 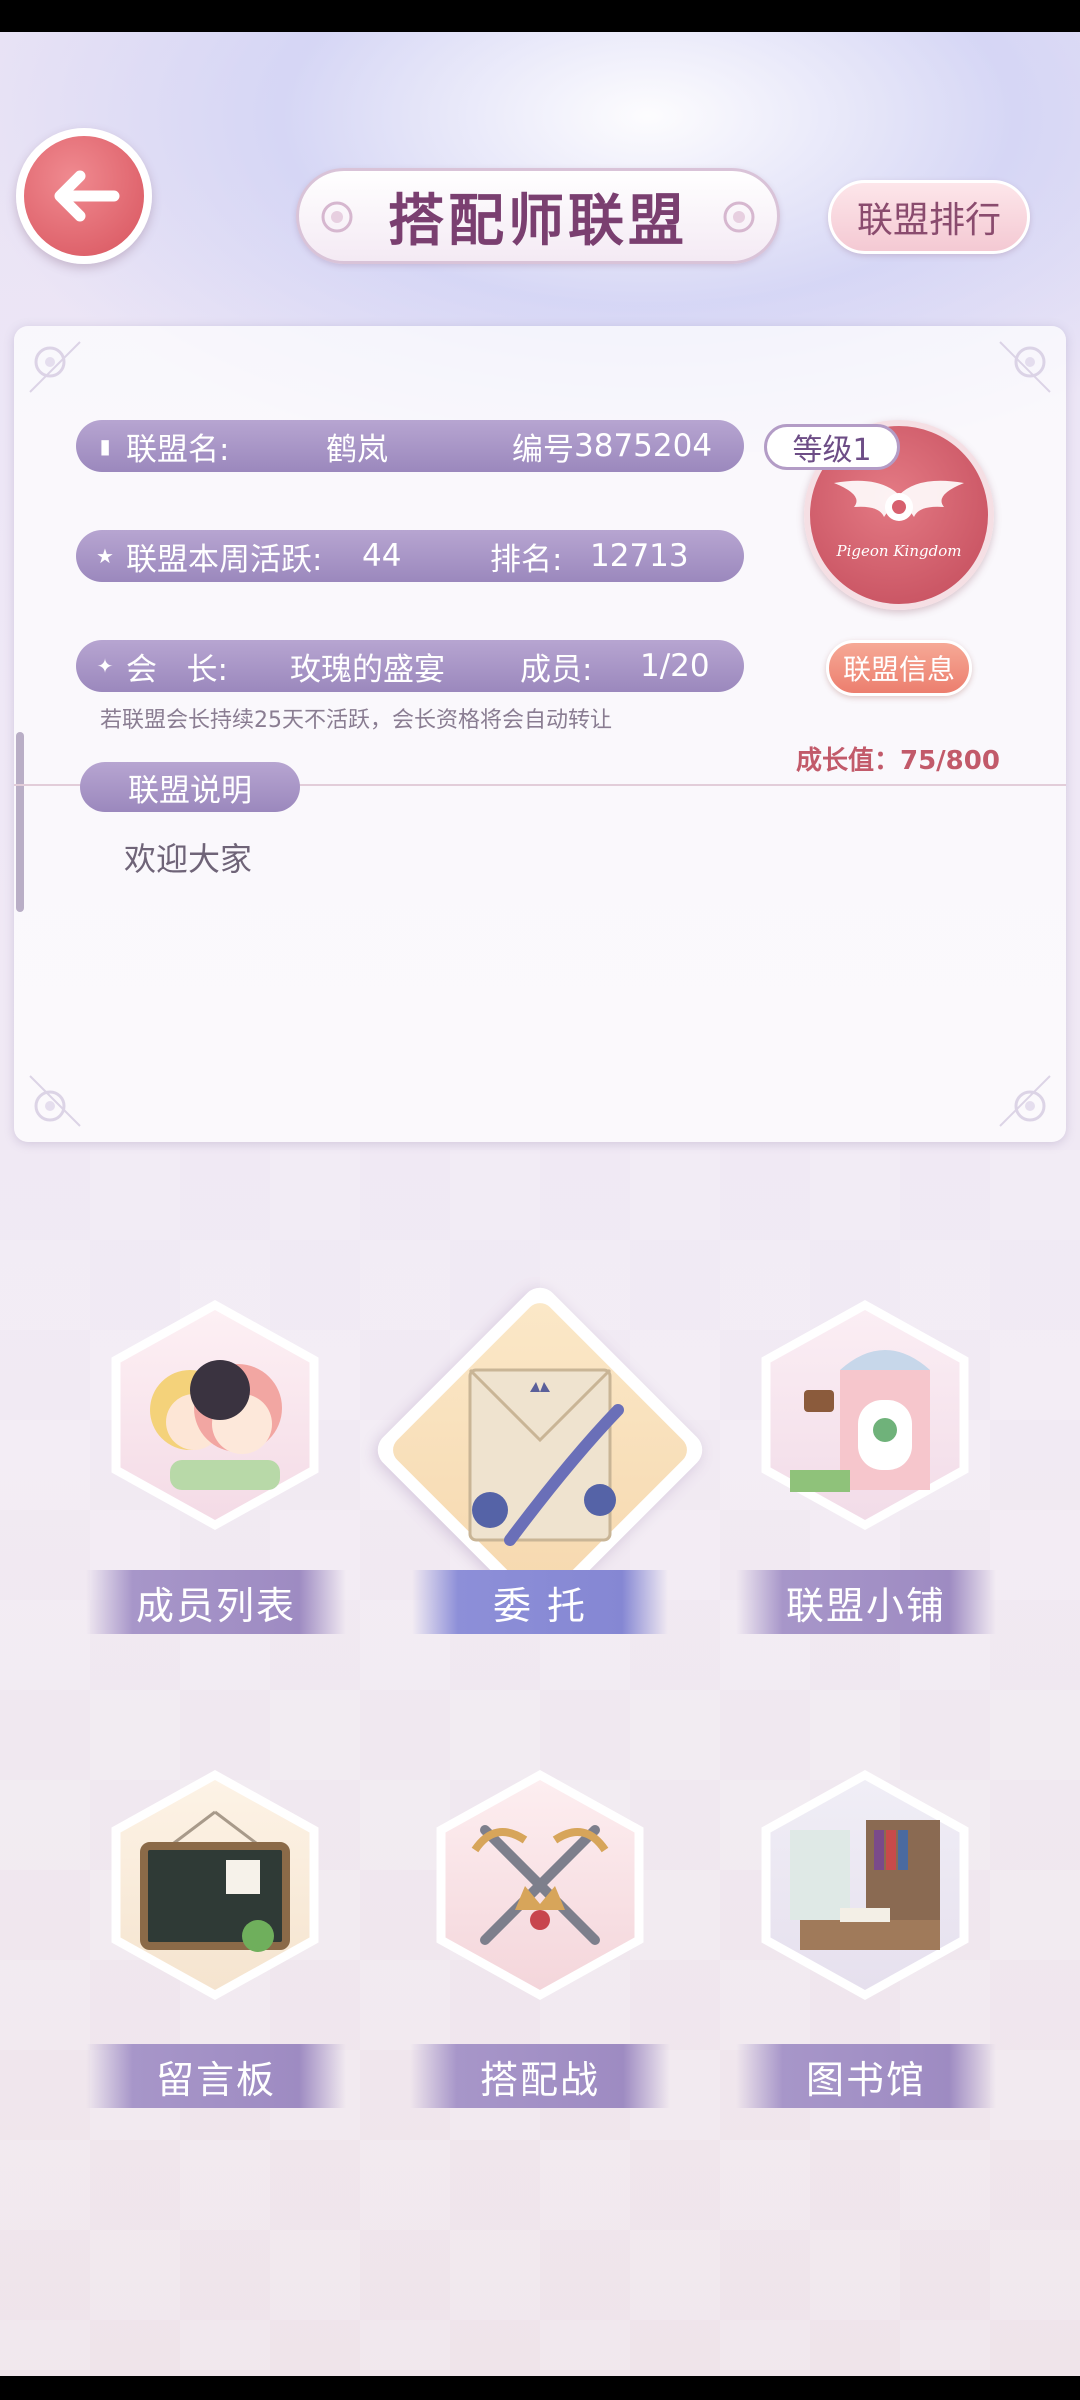 I want to click on leader-transfer-note: 若联盟会长持续25天不活跃，会长资格将会自动转让, so click(x=356, y=720).